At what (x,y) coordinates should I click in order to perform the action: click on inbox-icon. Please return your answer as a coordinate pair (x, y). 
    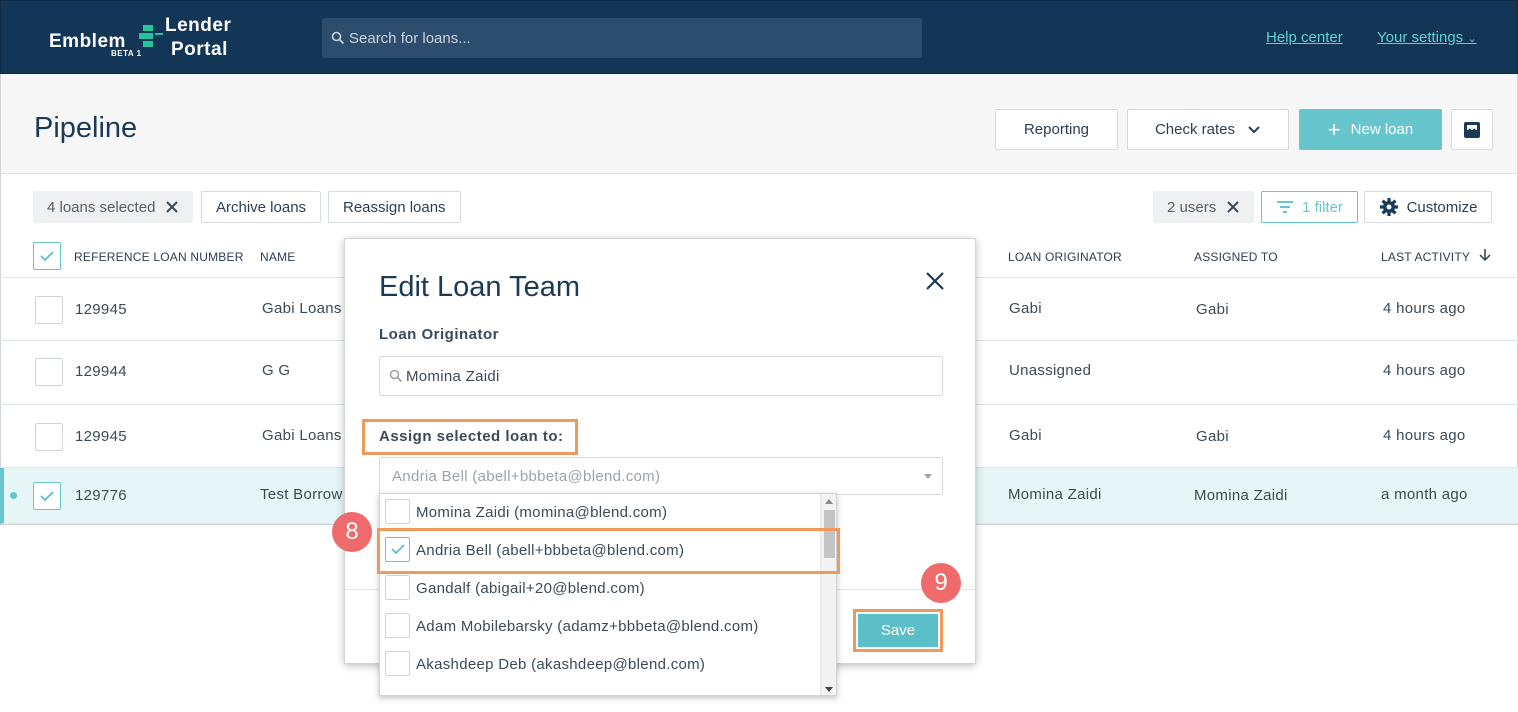
    Looking at the image, I should click on (1472, 129).